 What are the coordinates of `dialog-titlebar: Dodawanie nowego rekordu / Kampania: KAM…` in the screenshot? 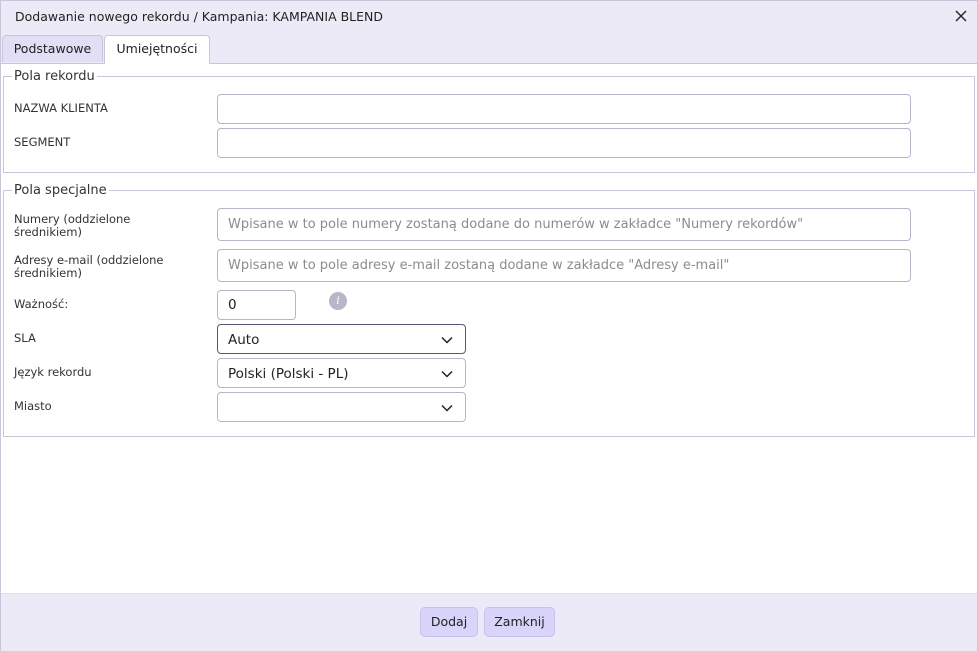 It's located at (489, 17).